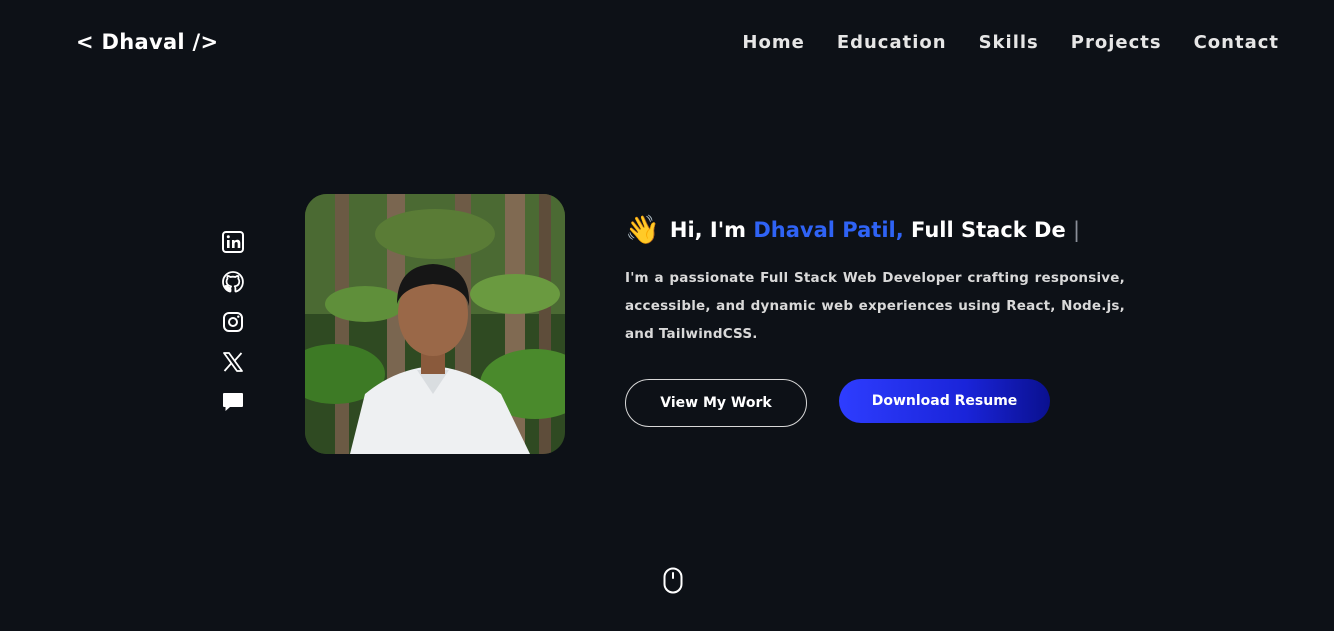  I want to click on instagram-icon, so click(233, 322).